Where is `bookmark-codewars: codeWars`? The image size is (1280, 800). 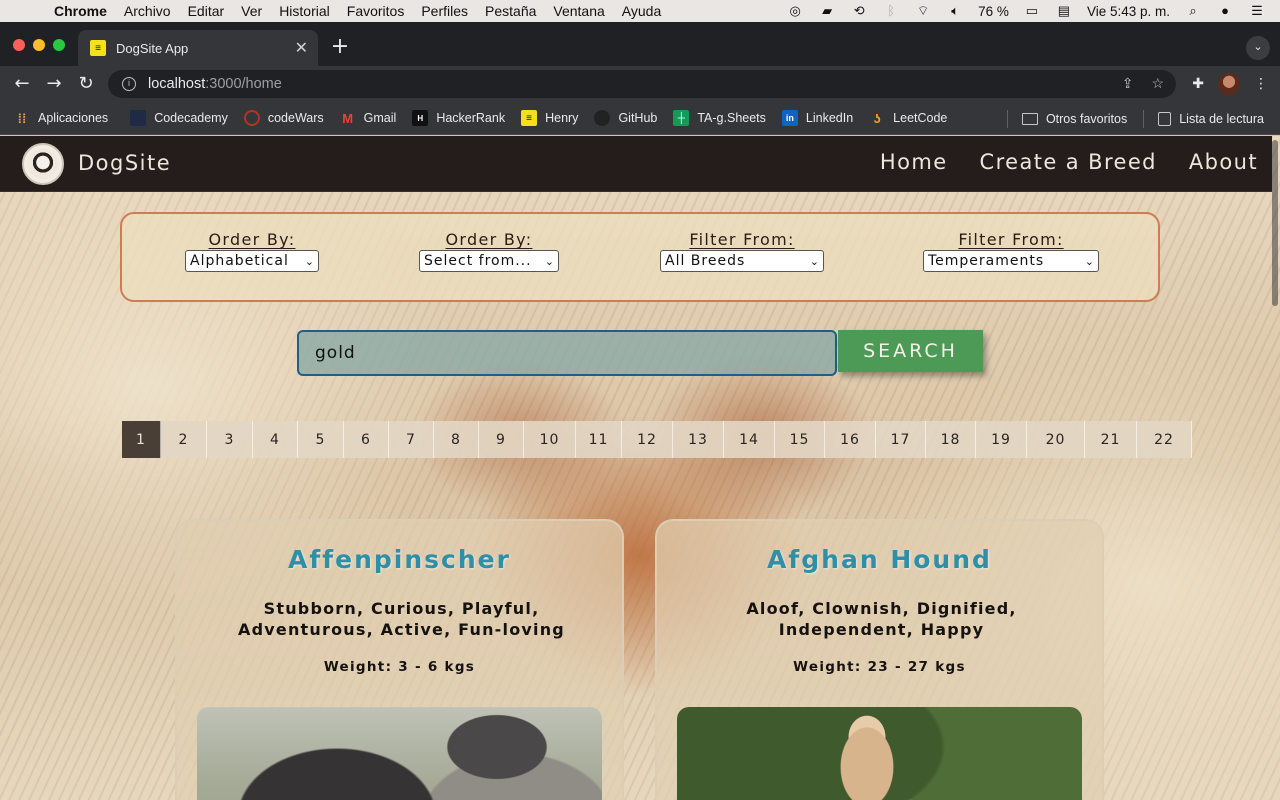 bookmark-codewars: codeWars is located at coordinates (283, 118).